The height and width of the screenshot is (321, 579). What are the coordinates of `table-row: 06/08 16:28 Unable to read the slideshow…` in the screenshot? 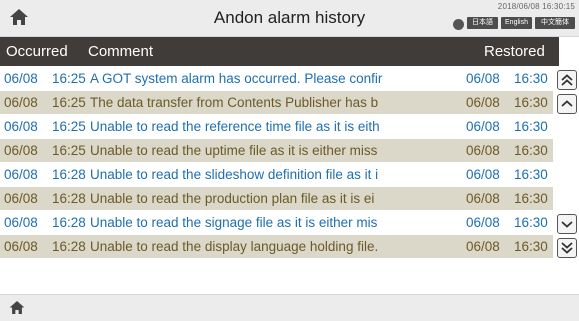 It's located at (276, 174).